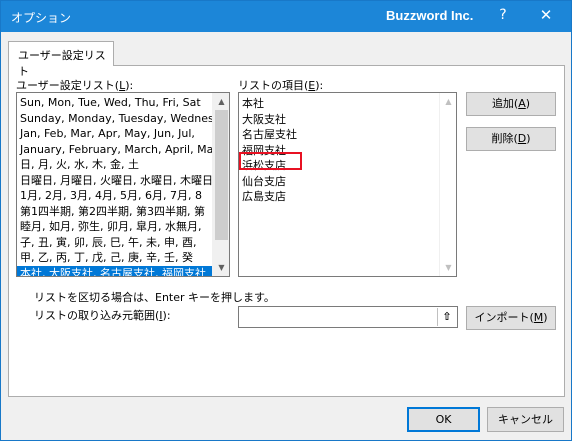 This screenshot has height=441, width=572. What do you see at coordinates (269, 134) in the screenshot?
I see `entry-line: 名古屋支社` at bounding box center [269, 134].